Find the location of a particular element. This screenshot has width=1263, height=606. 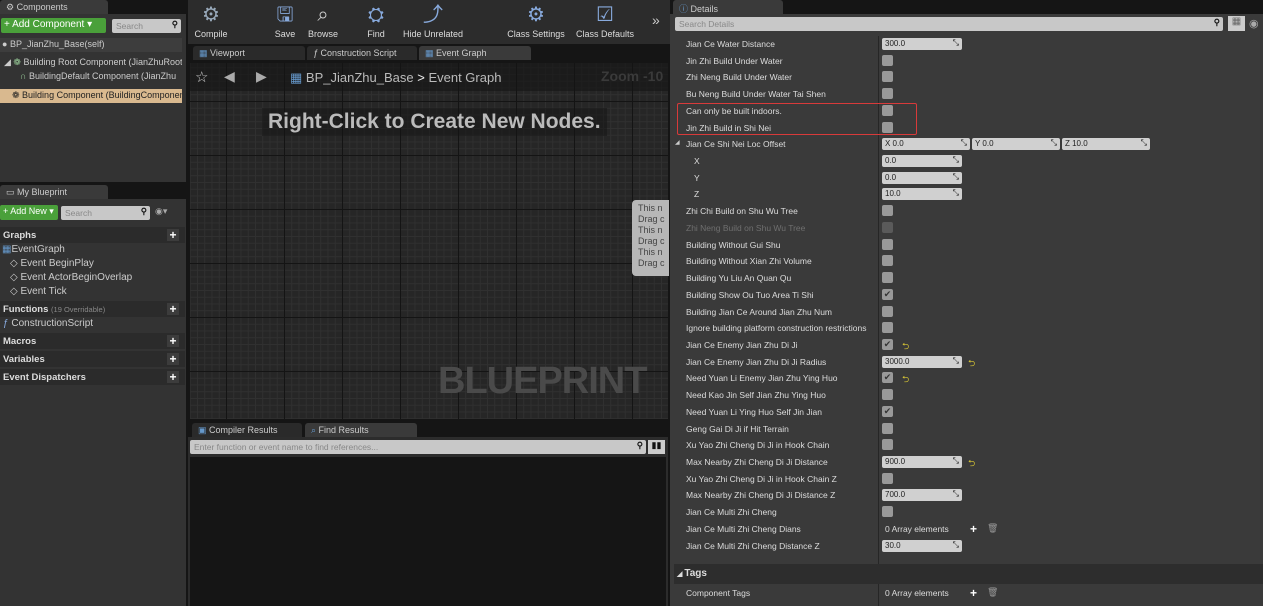

tab-event-graph: ▦ Event Graph is located at coordinates (475, 53).